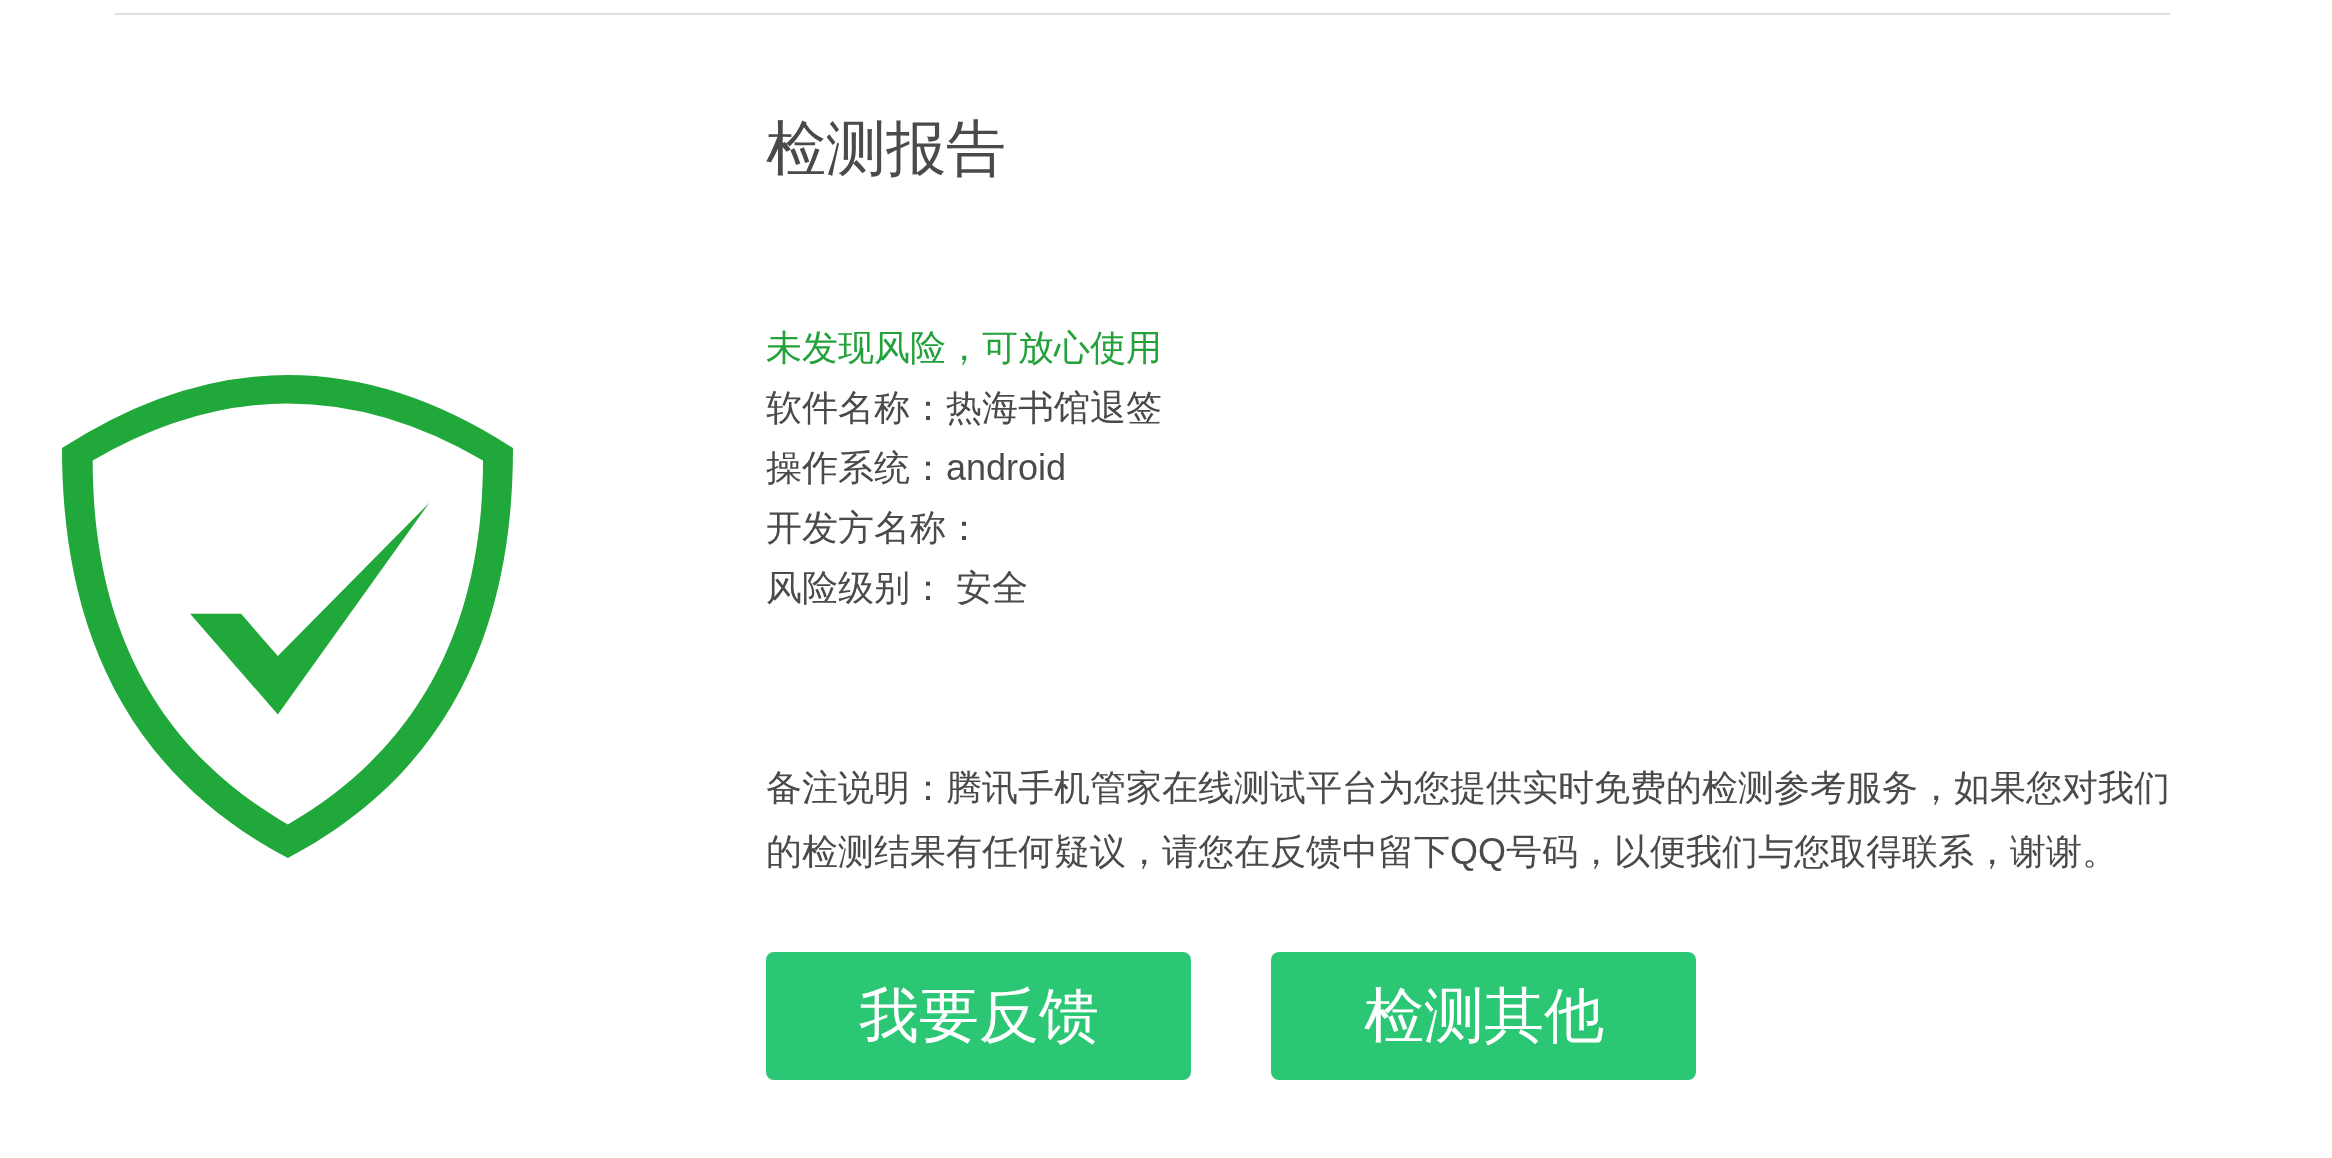 This screenshot has width=2332, height=1158. I want to click on detail-line: 操作系统：android, so click(917, 468).